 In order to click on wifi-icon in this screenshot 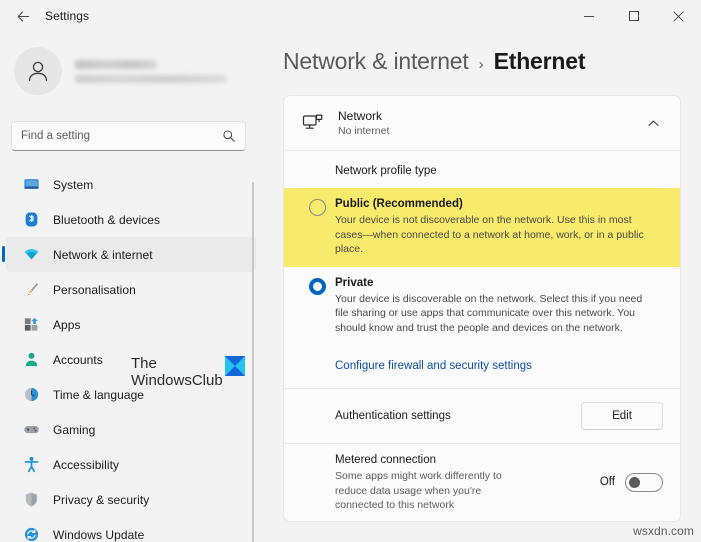, I will do `click(31, 255)`.